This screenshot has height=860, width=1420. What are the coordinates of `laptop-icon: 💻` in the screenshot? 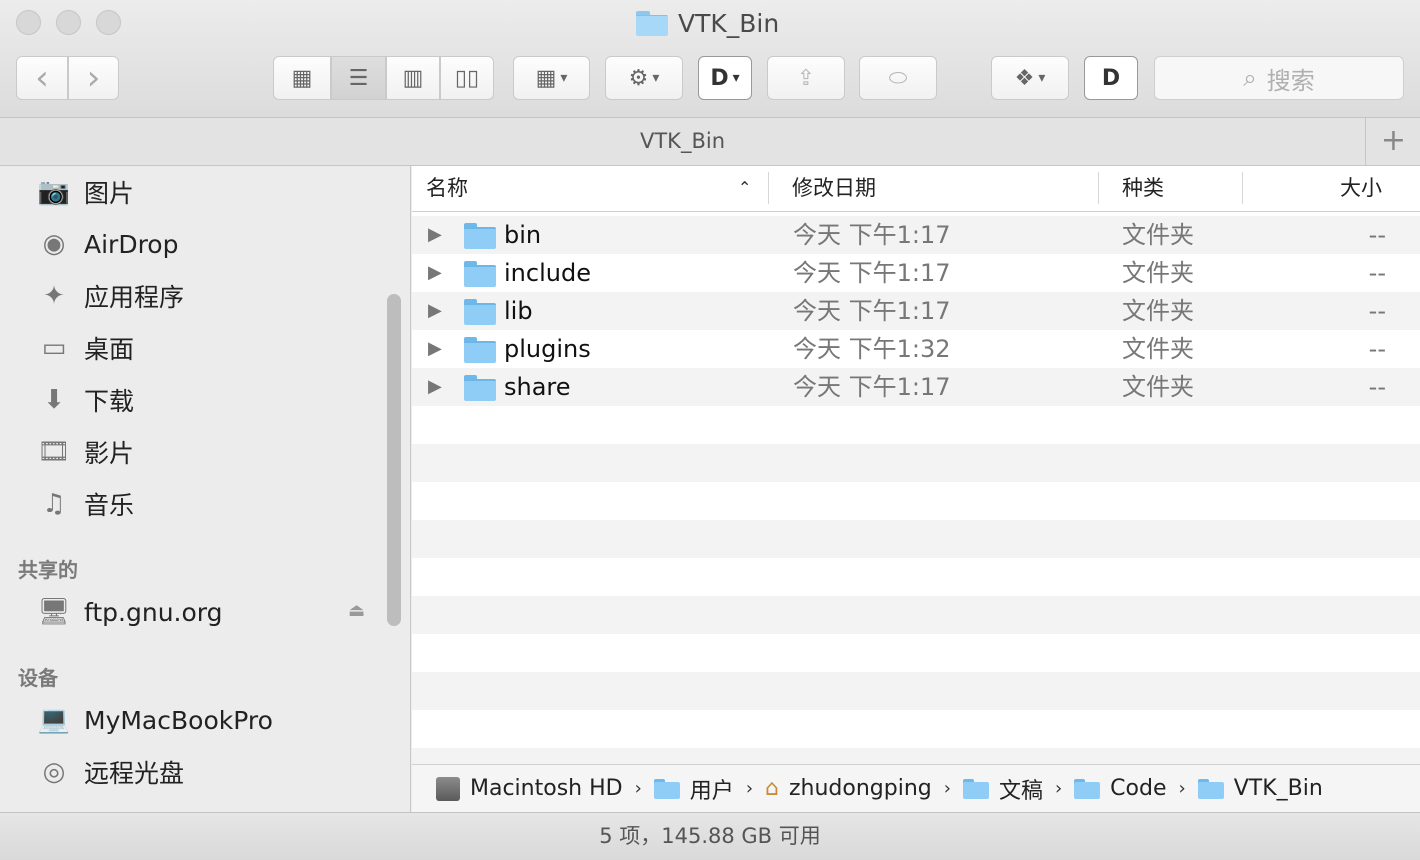 It's located at (54, 720).